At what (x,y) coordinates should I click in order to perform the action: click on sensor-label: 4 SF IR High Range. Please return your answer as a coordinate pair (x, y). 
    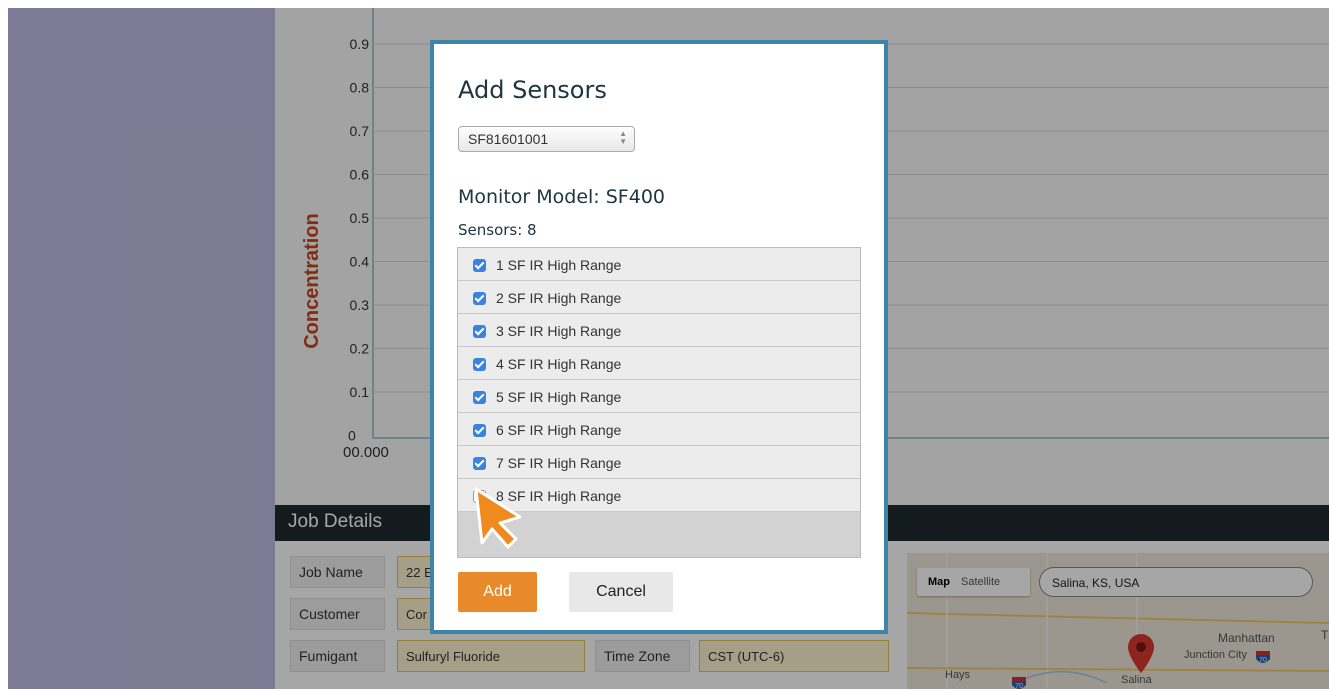
    Looking at the image, I should click on (559, 364).